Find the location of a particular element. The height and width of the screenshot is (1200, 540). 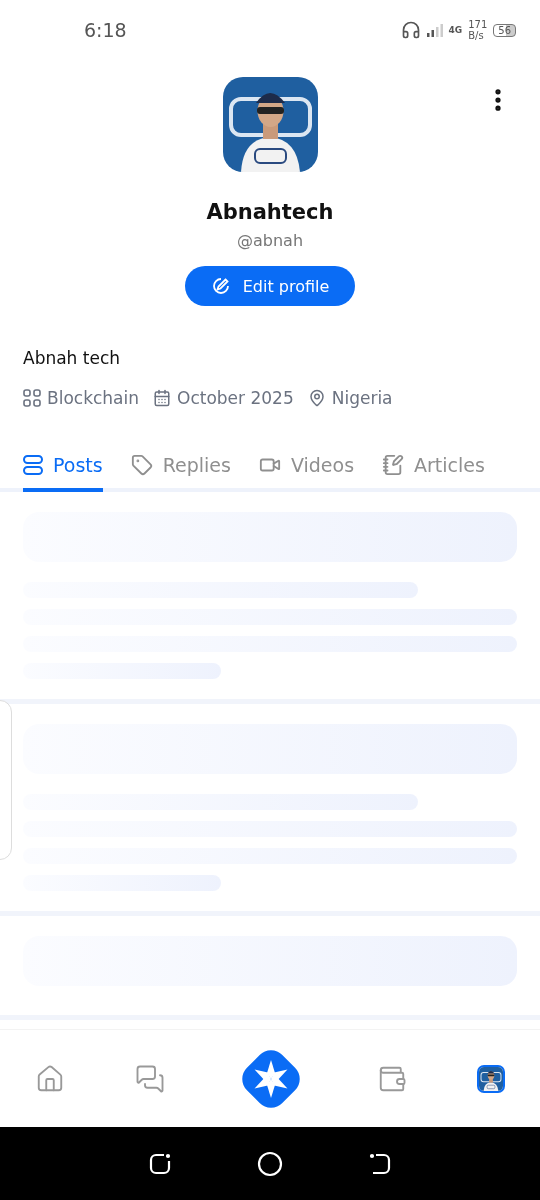

apps-icon is located at coordinates (32, 398).